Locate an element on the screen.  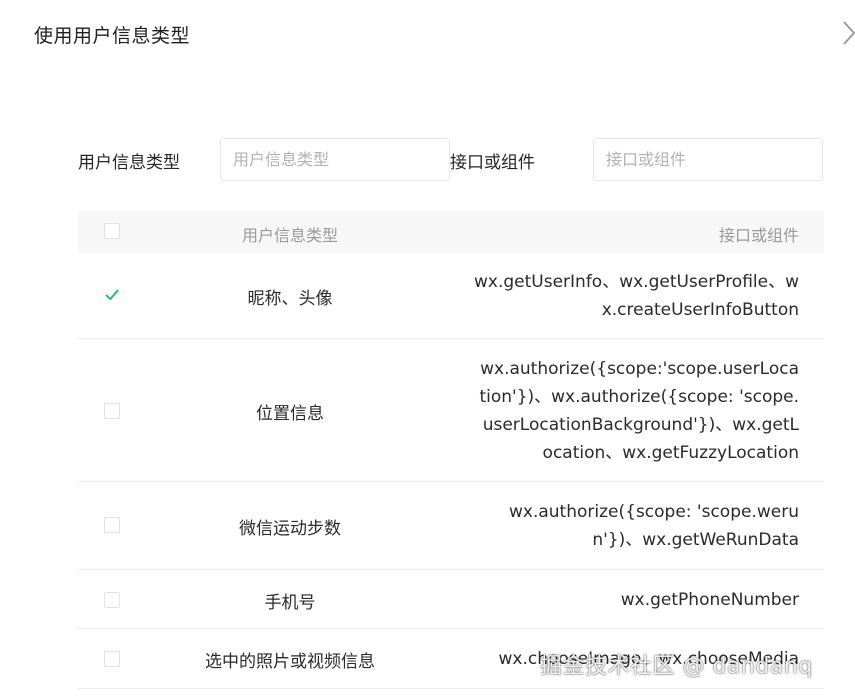
row-type: 昵称、头像 is located at coordinates (290, 299).